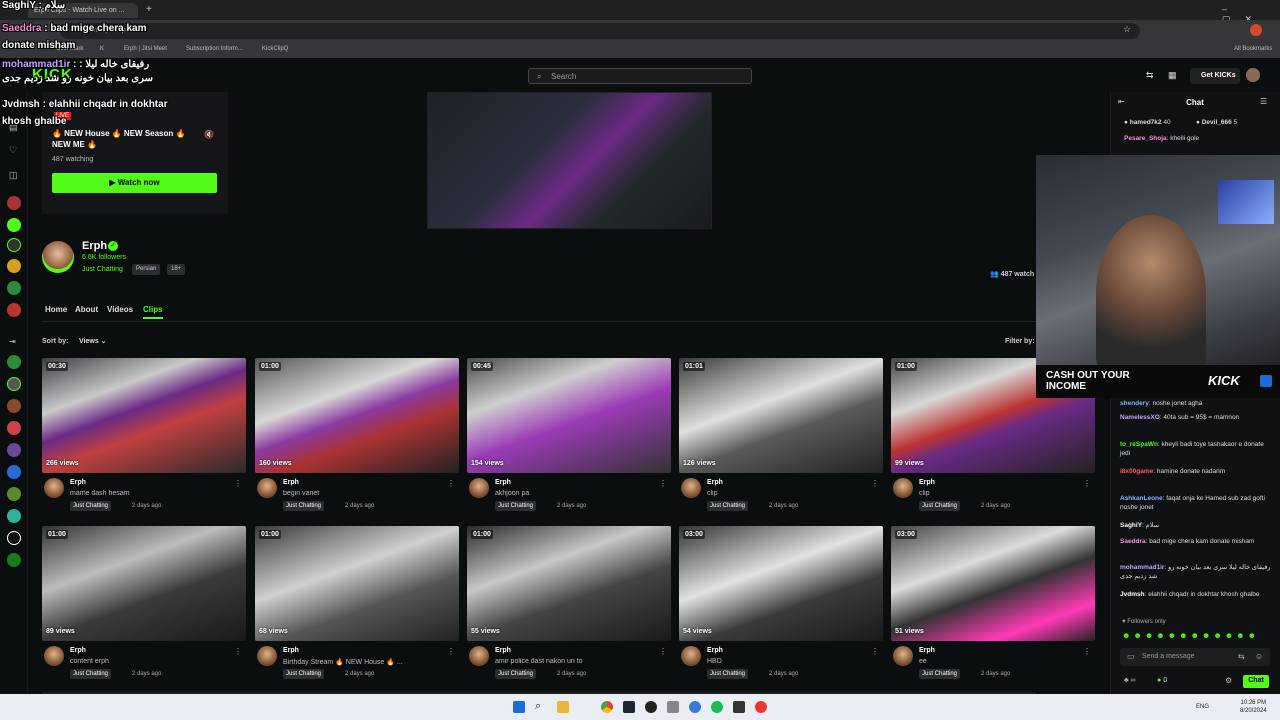  I want to click on chat-username: to_reSpaWn, so click(1139, 444).